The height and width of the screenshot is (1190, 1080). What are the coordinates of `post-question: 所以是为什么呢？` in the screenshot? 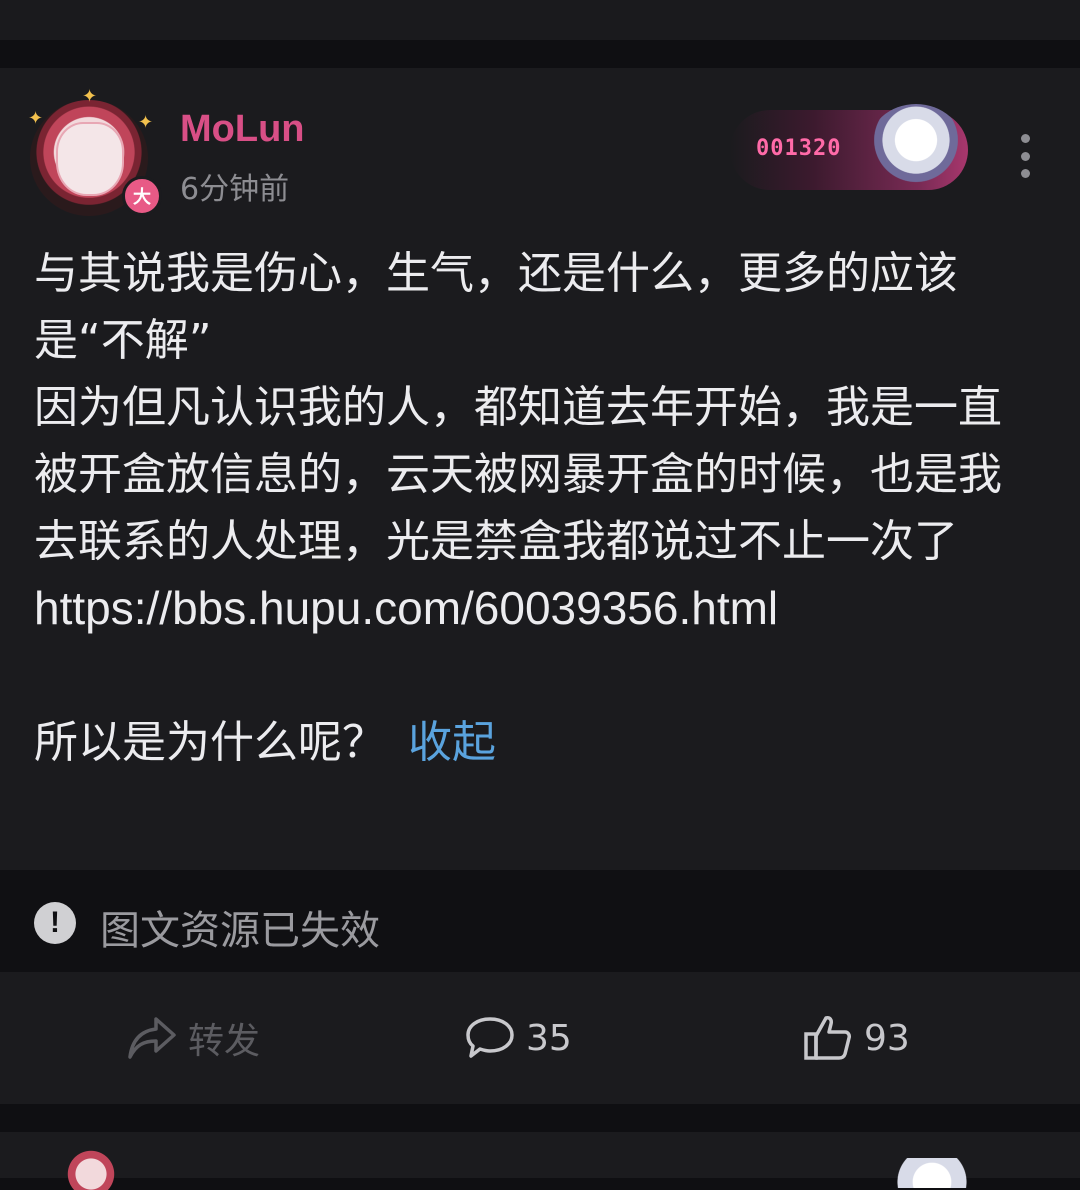 It's located at (210, 742).